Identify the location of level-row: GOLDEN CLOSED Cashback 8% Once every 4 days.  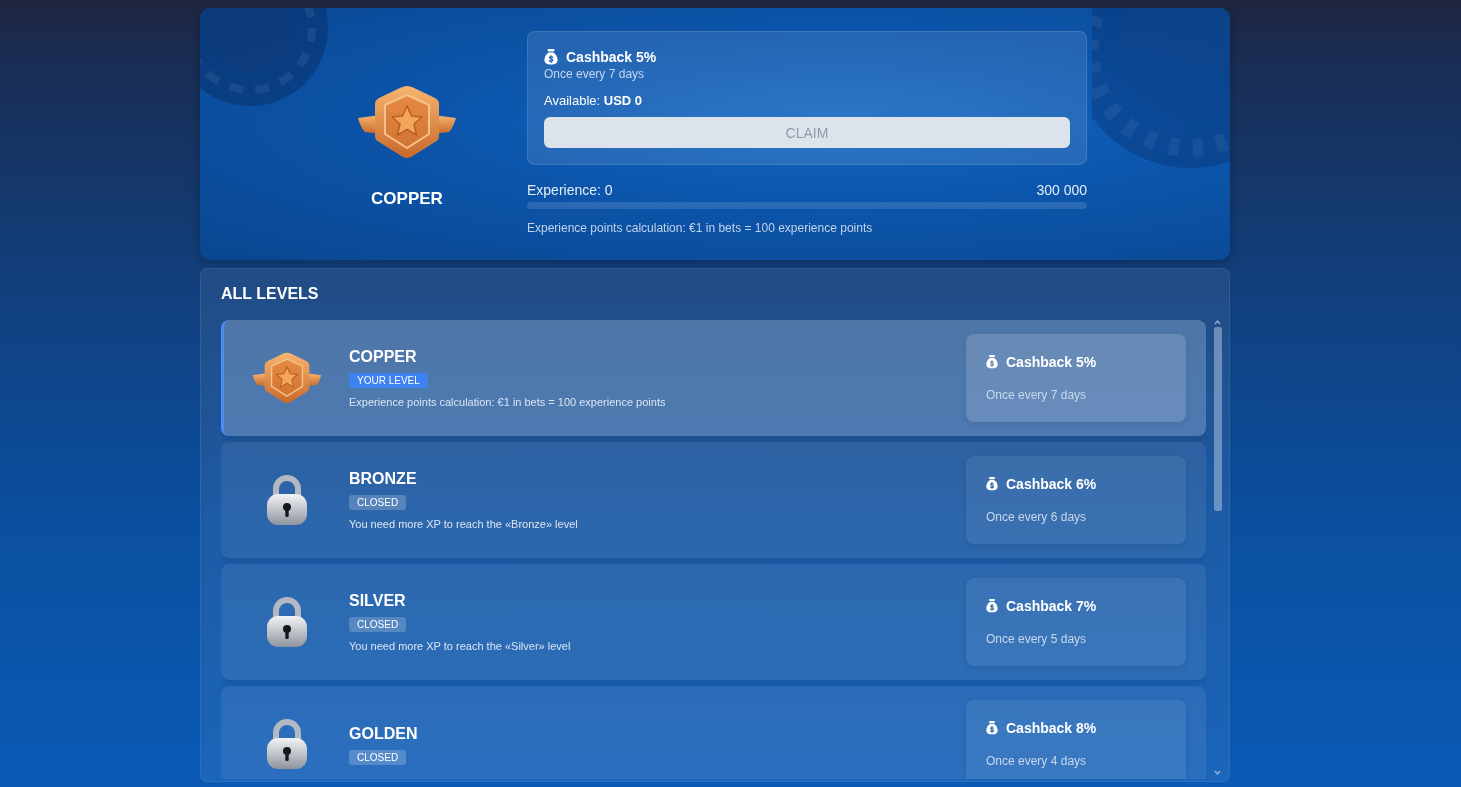
(713, 732).